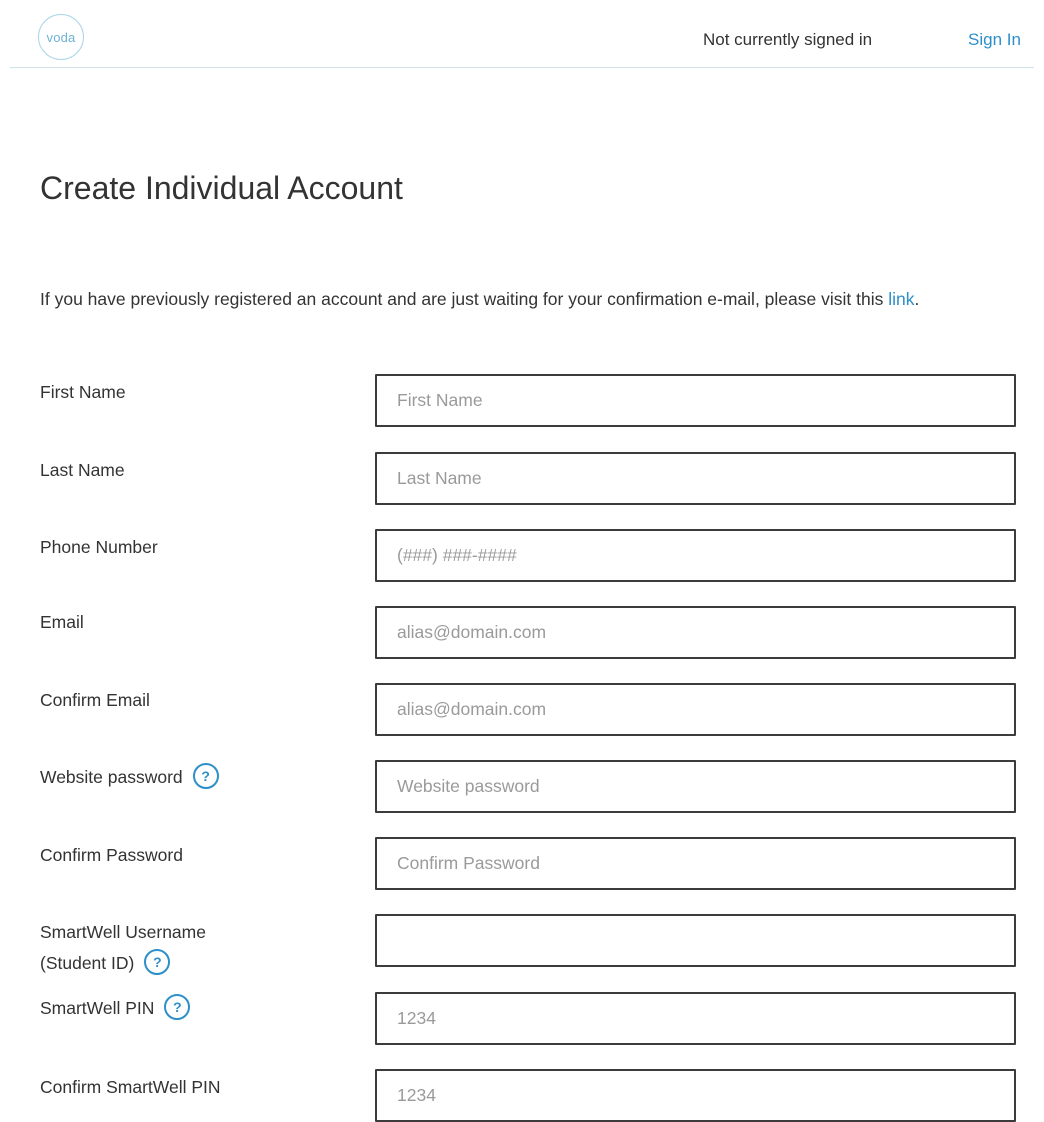  I want to click on first-name-input, so click(695, 400).